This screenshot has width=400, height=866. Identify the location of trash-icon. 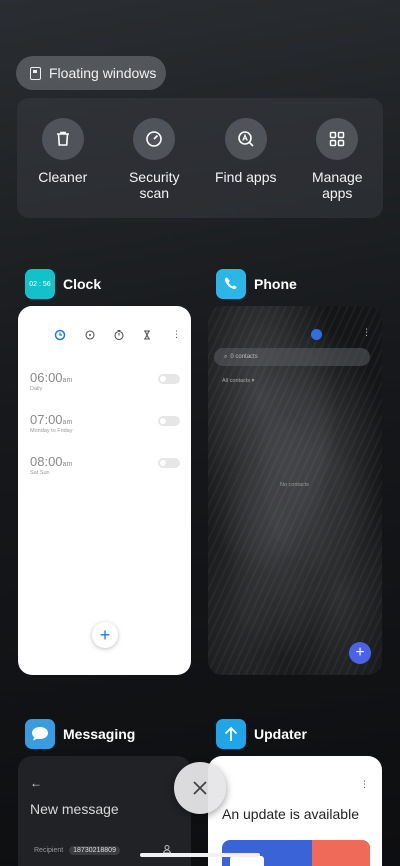
(62, 139).